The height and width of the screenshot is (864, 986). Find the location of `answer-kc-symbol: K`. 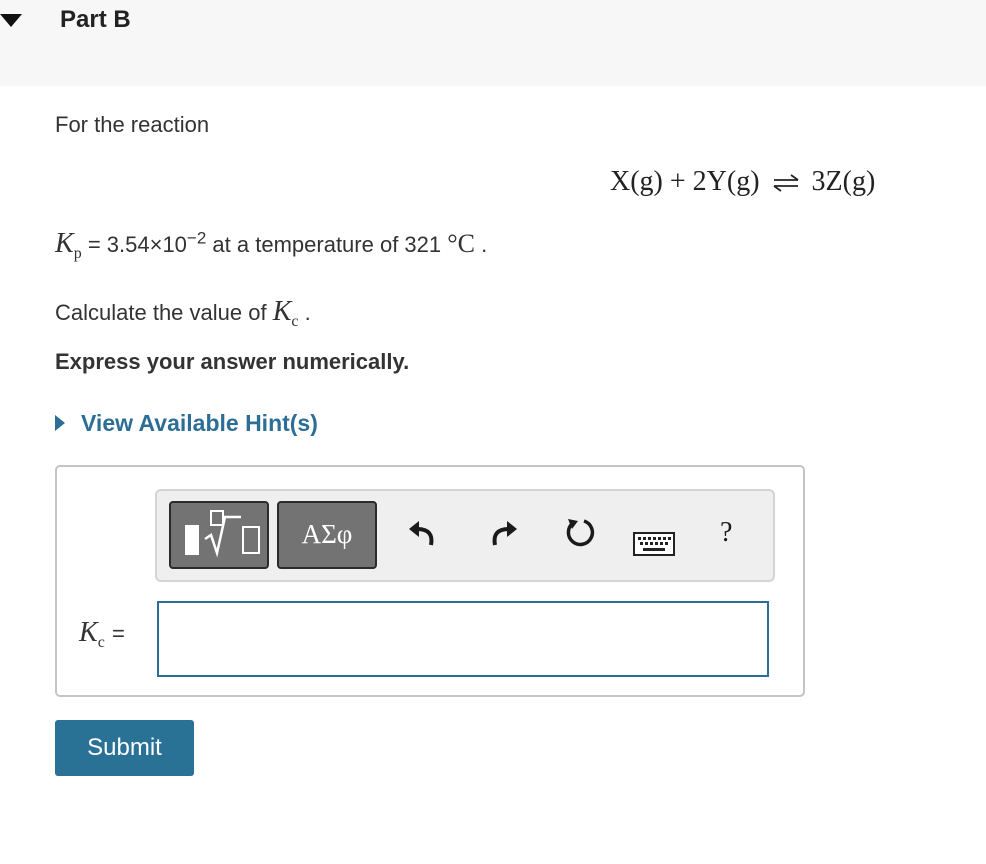

answer-kc-symbol: K is located at coordinates (88, 632).